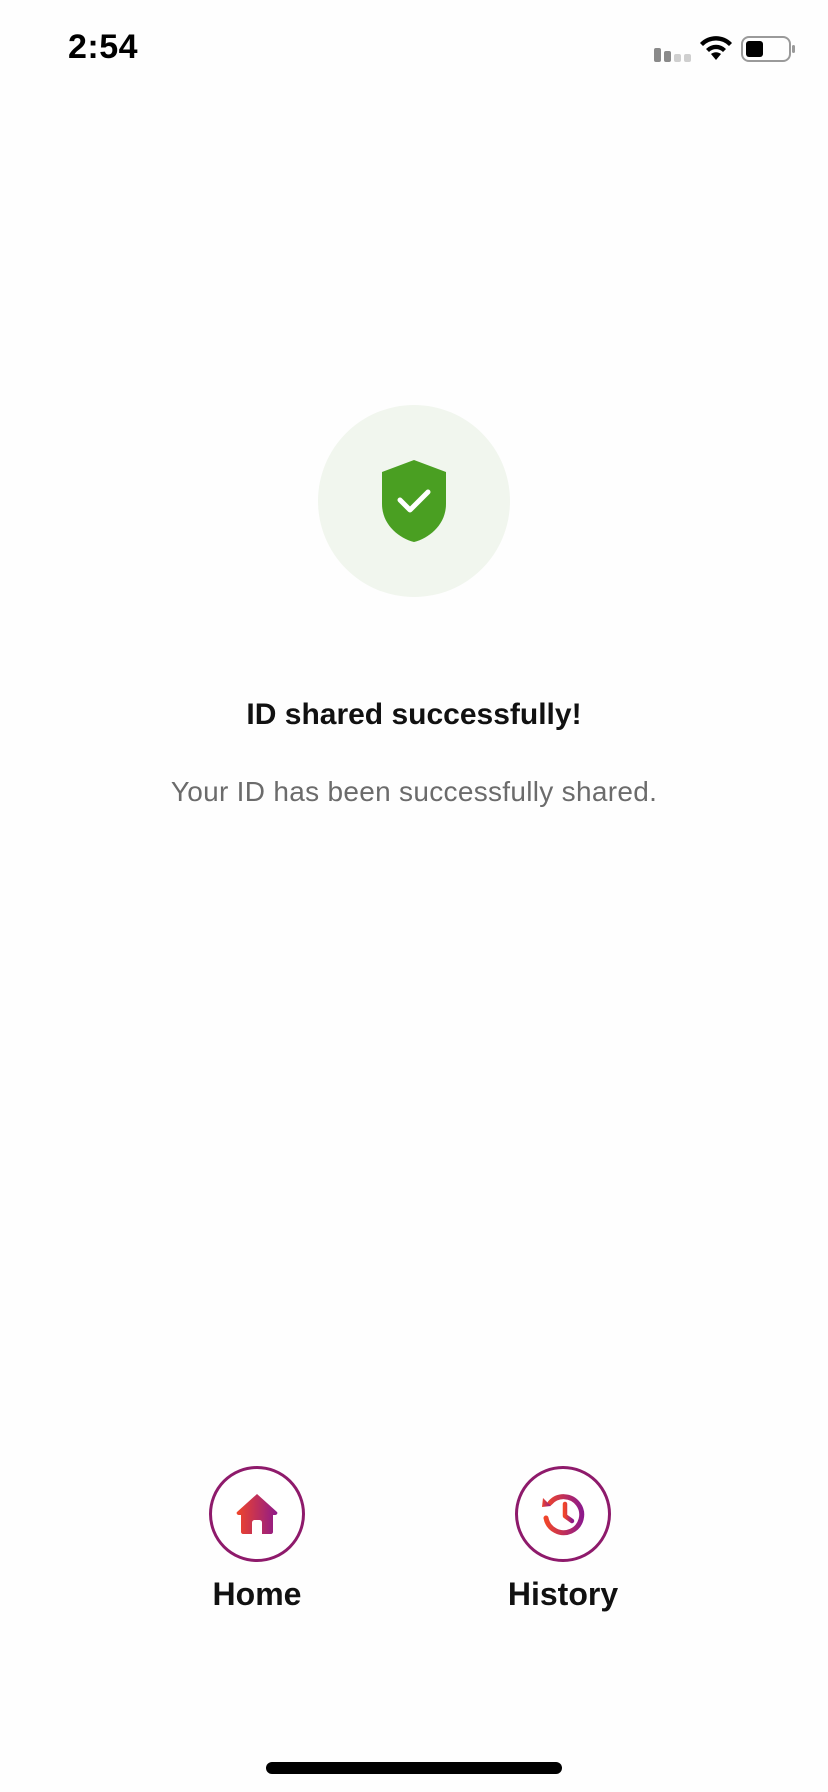 This screenshot has width=828, height=1792. I want to click on success-badge, so click(414, 501).